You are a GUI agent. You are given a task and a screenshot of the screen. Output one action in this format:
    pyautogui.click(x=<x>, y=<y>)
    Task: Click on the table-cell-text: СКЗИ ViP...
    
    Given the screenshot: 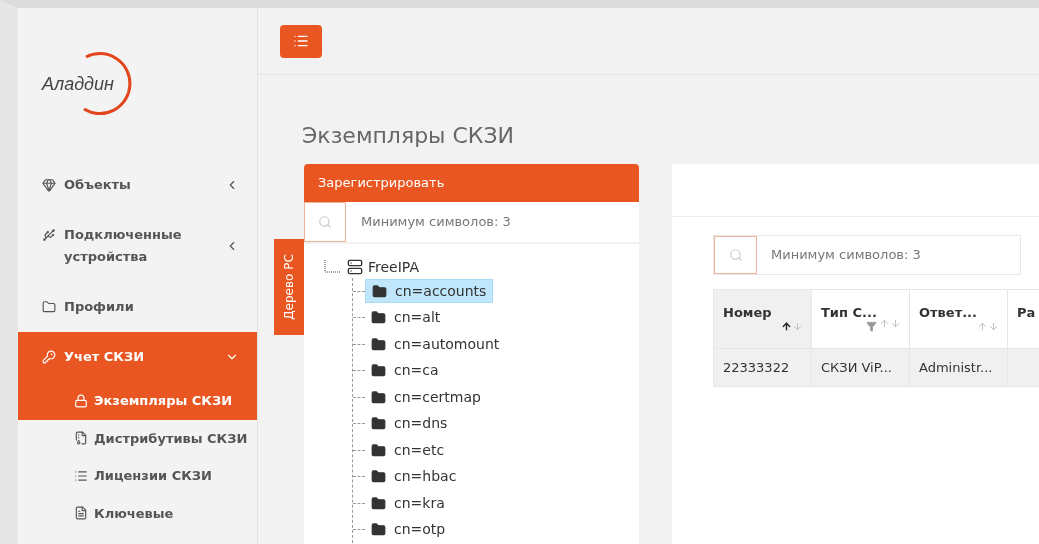 What is the action you would take?
    pyautogui.click(x=856, y=367)
    